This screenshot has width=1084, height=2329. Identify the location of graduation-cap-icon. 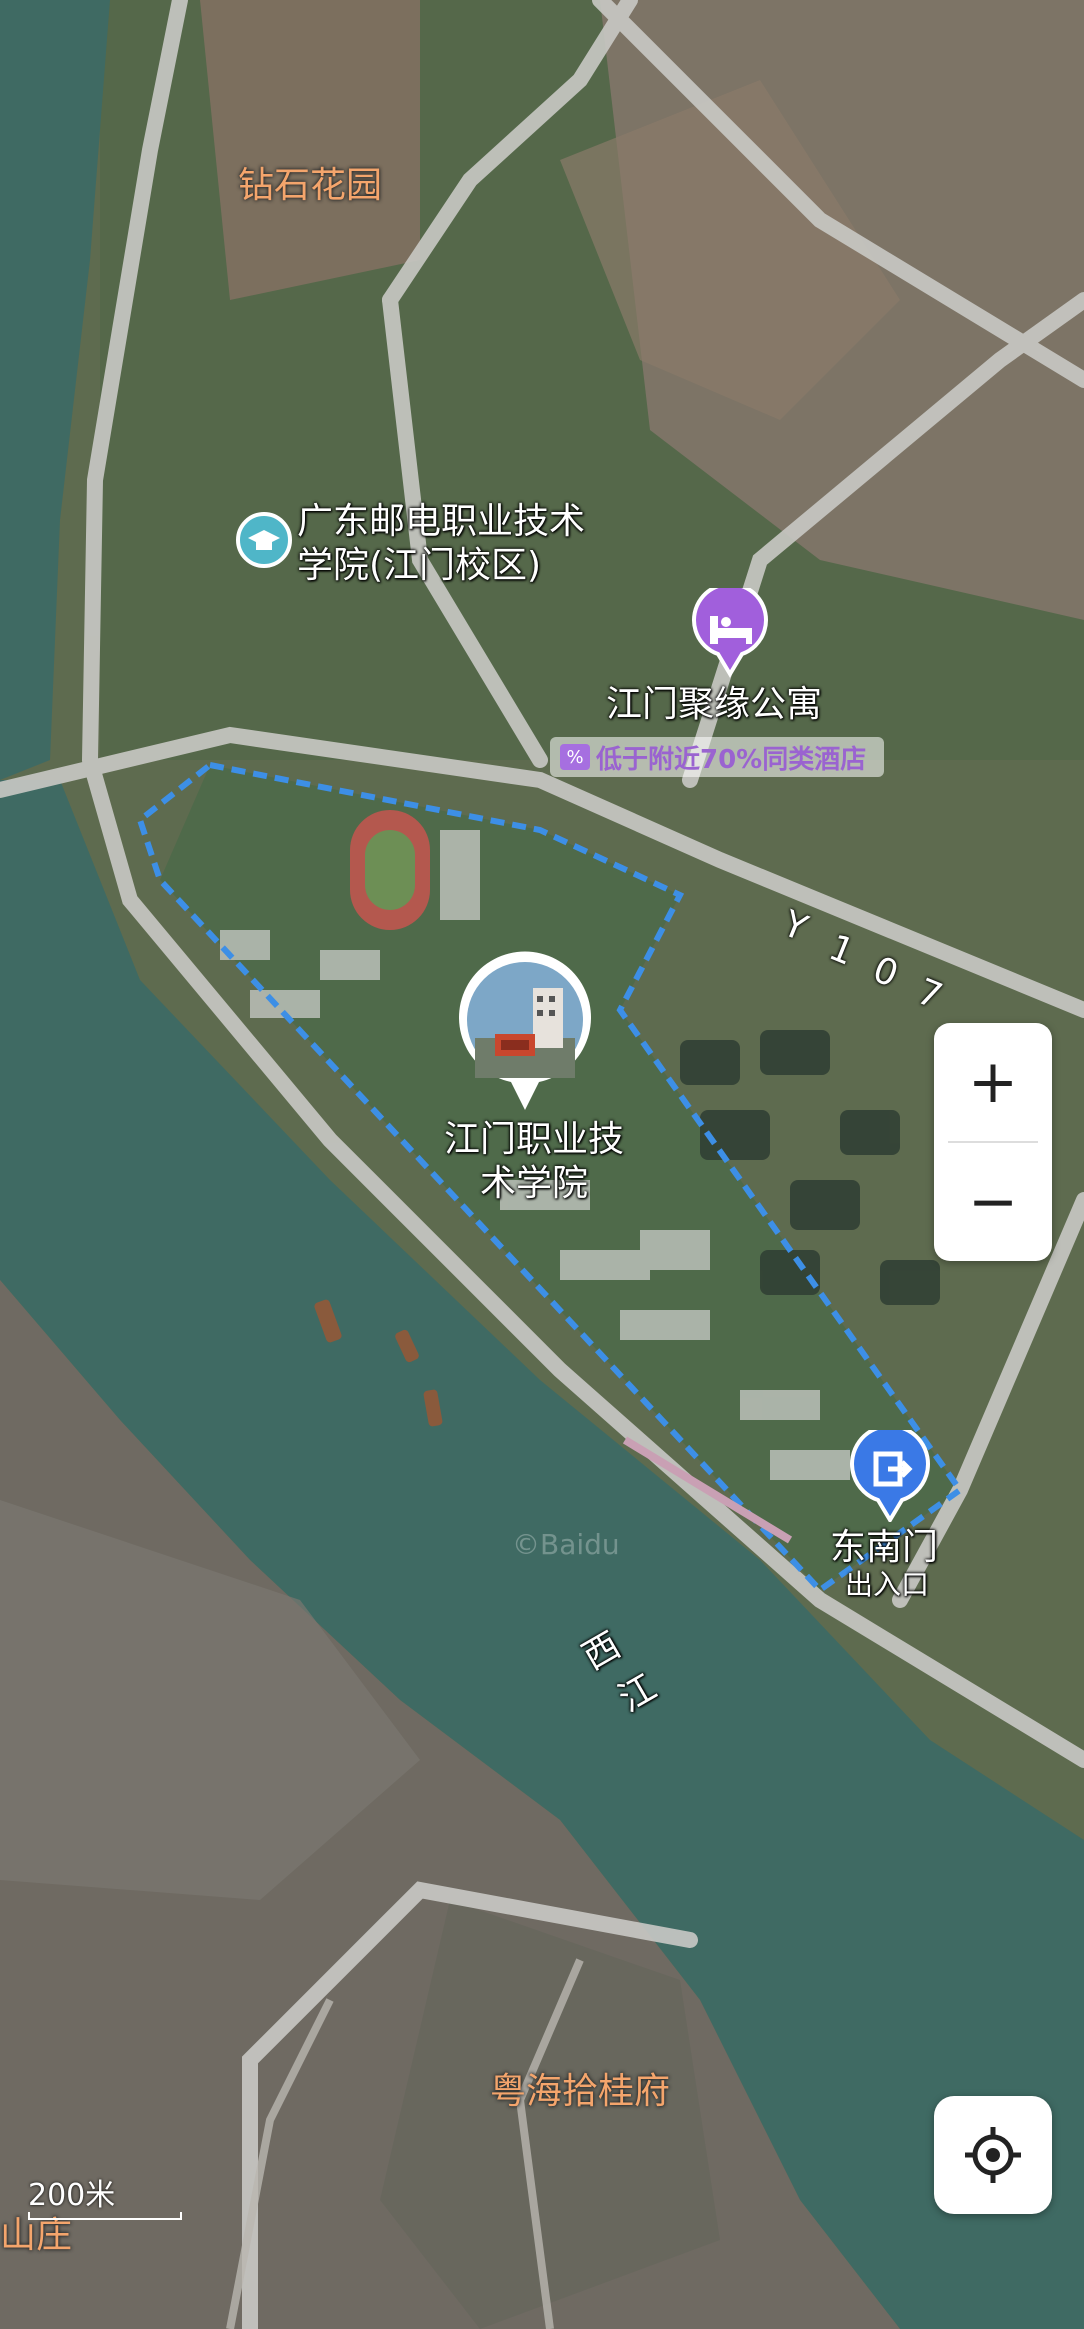
(264, 542).